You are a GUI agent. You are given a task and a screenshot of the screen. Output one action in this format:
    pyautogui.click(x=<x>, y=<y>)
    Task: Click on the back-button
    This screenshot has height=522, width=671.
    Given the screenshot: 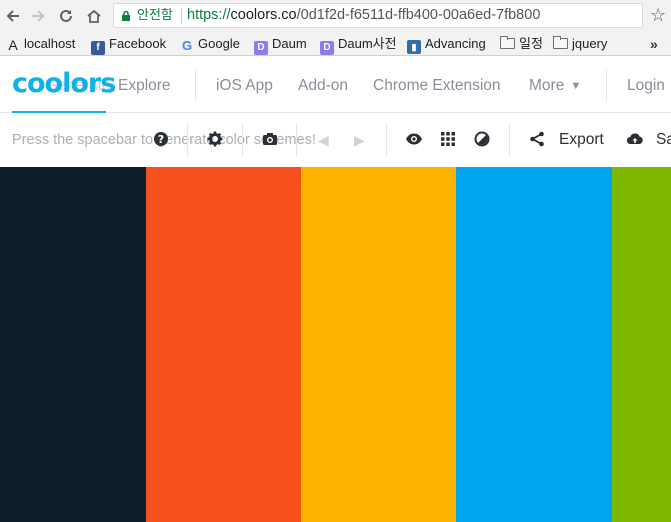 What is the action you would take?
    pyautogui.click(x=13, y=16)
    